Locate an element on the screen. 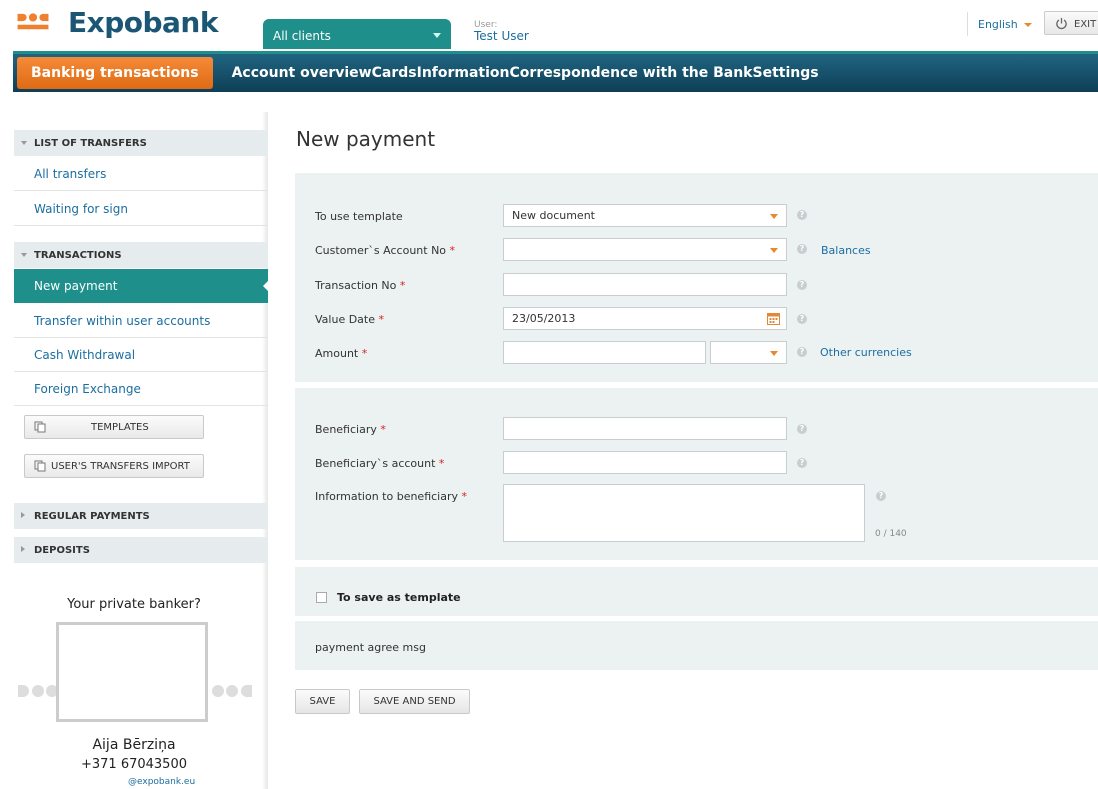  banker-name: Aija Bērziņa is located at coordinates (134, 745).